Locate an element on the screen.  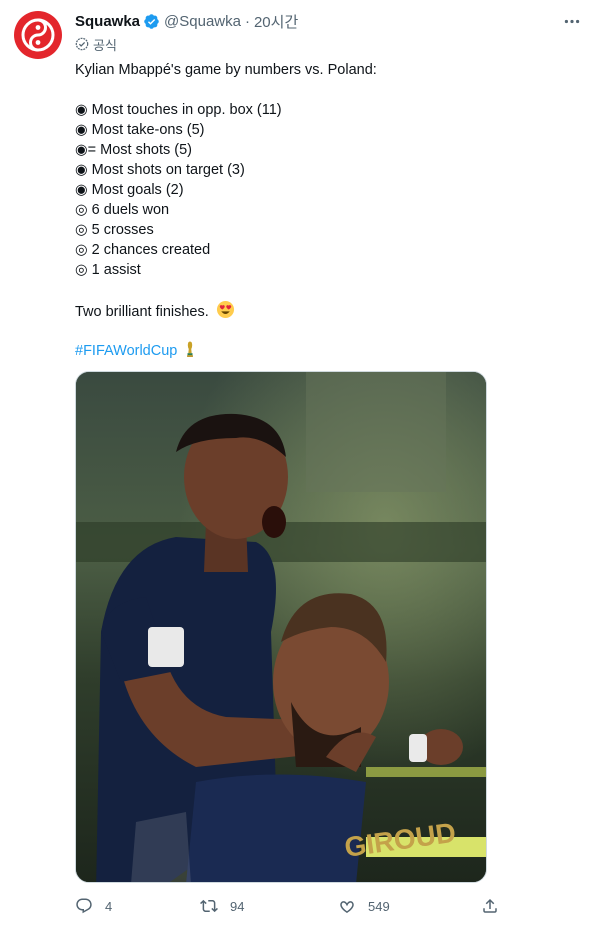
share-button is located at coordinates (490, 906).